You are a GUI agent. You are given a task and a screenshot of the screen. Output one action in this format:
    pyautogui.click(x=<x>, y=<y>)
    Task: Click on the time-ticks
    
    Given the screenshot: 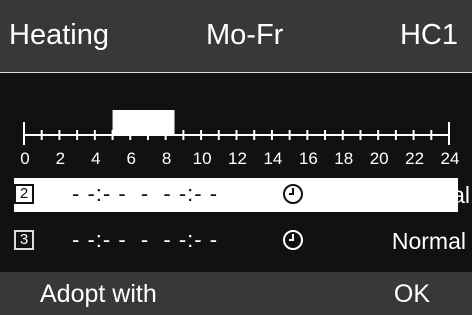 What is the action you would take?
    pyautogui.click(x=236, y=133)
    